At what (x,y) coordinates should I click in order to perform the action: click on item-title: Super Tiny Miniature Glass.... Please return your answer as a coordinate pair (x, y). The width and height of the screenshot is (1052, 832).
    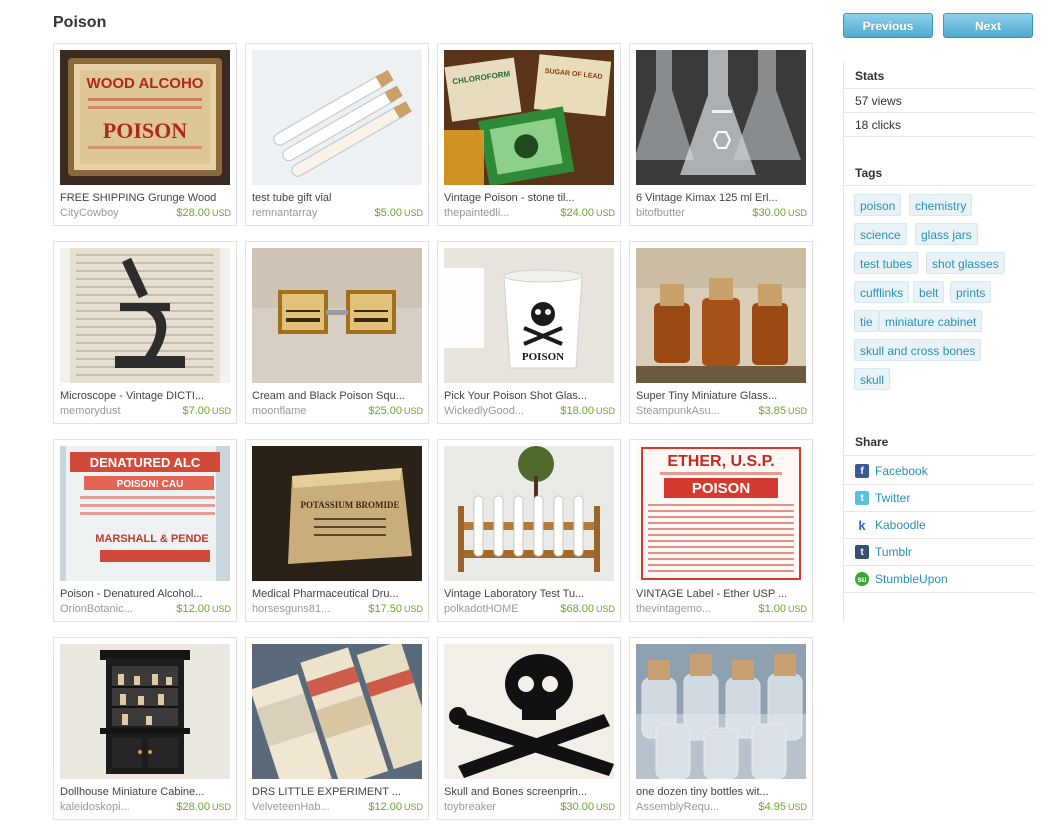
    Looking at the image, I should click on (723, 396).